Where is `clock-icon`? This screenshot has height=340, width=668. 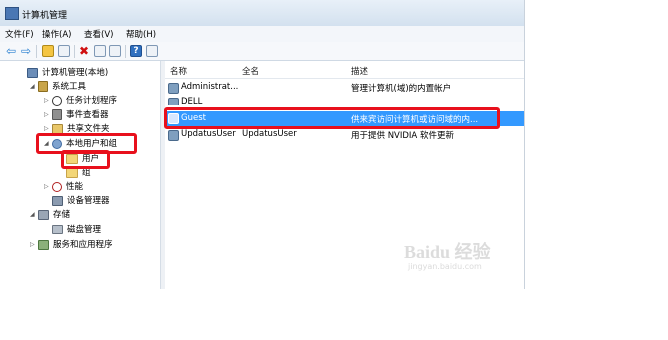
clock-icon is located at coordinates (57, 100).